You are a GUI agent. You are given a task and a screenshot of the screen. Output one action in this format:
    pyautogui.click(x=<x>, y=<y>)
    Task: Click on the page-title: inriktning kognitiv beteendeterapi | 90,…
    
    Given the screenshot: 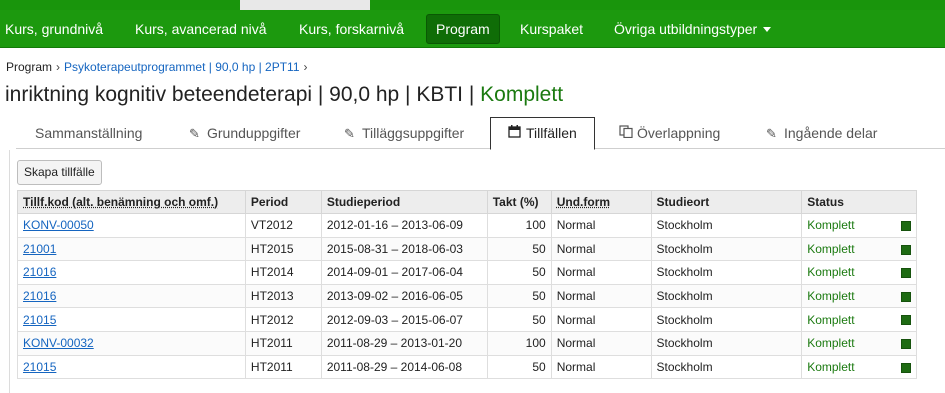 What is the action you would take?
    pyautogui.click(x=284, y=95)
    